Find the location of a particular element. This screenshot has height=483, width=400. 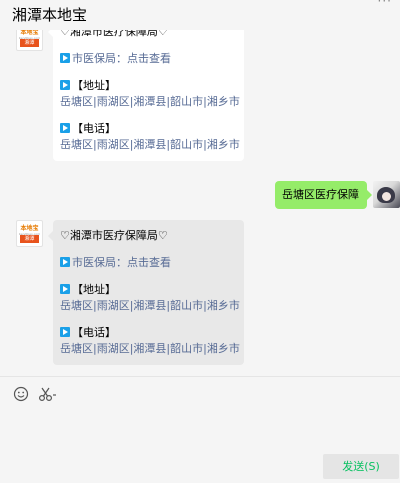

chat-title: 湘潭本地宝 is located at coordinates (50, 15).